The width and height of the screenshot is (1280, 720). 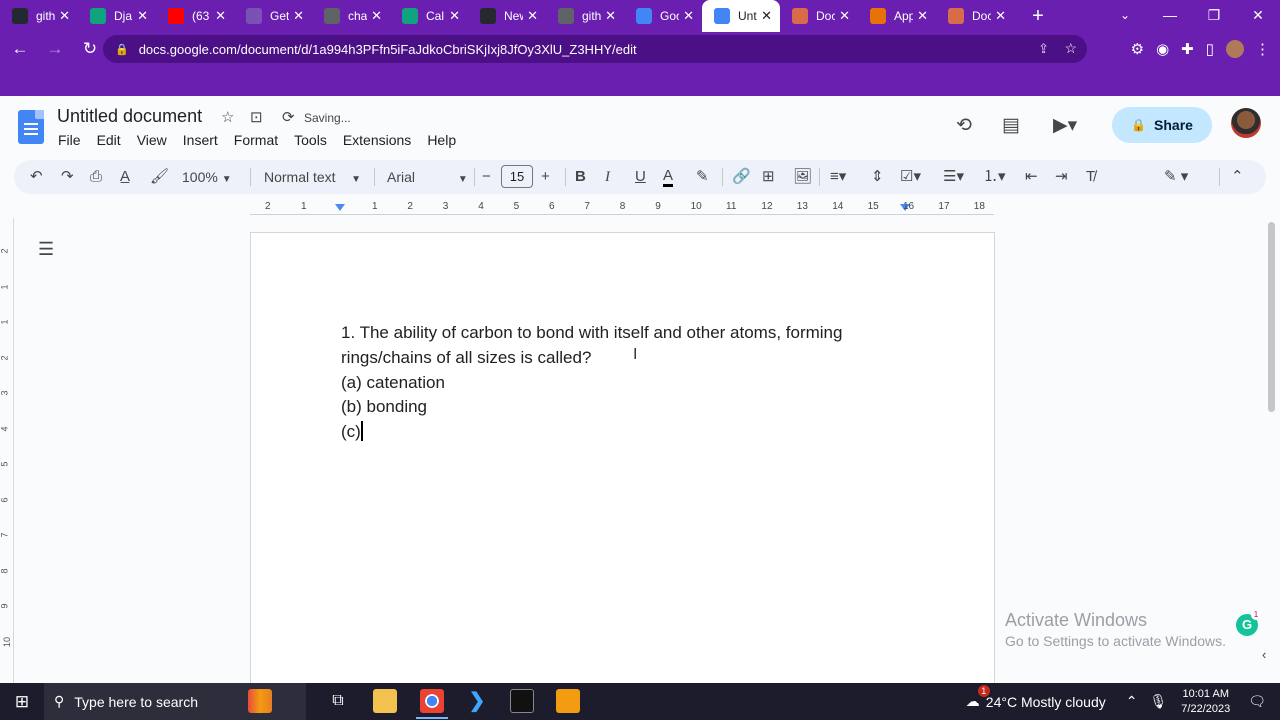 What do you see at coordinates (200, 140) in the screenshot?
I see `menu-insert: Insert` at bounding box center [200, 140].